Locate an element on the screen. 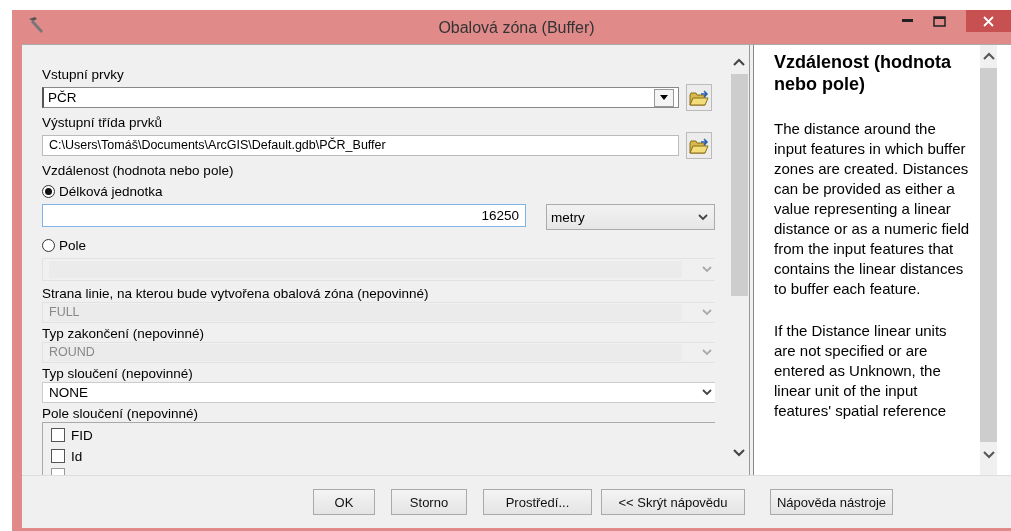 This screenshot has height=531, width=1011. close-button is located at coordinates (988, 21).